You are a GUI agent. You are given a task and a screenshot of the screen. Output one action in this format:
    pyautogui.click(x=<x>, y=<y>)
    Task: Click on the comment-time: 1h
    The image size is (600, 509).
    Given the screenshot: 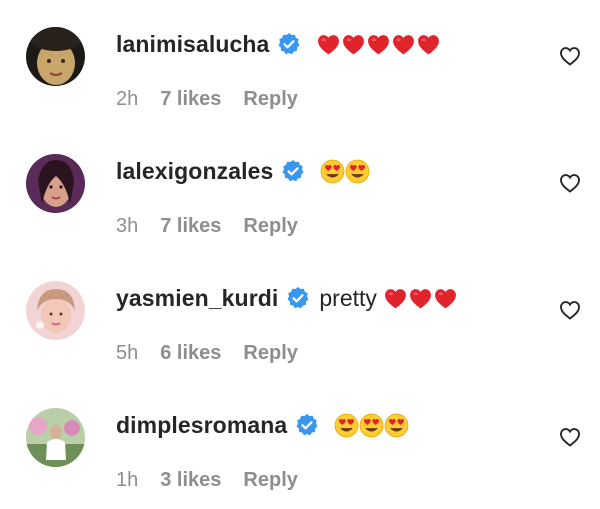 What is the action you would take?
    pyautogui.click(x=127, y=480)
    